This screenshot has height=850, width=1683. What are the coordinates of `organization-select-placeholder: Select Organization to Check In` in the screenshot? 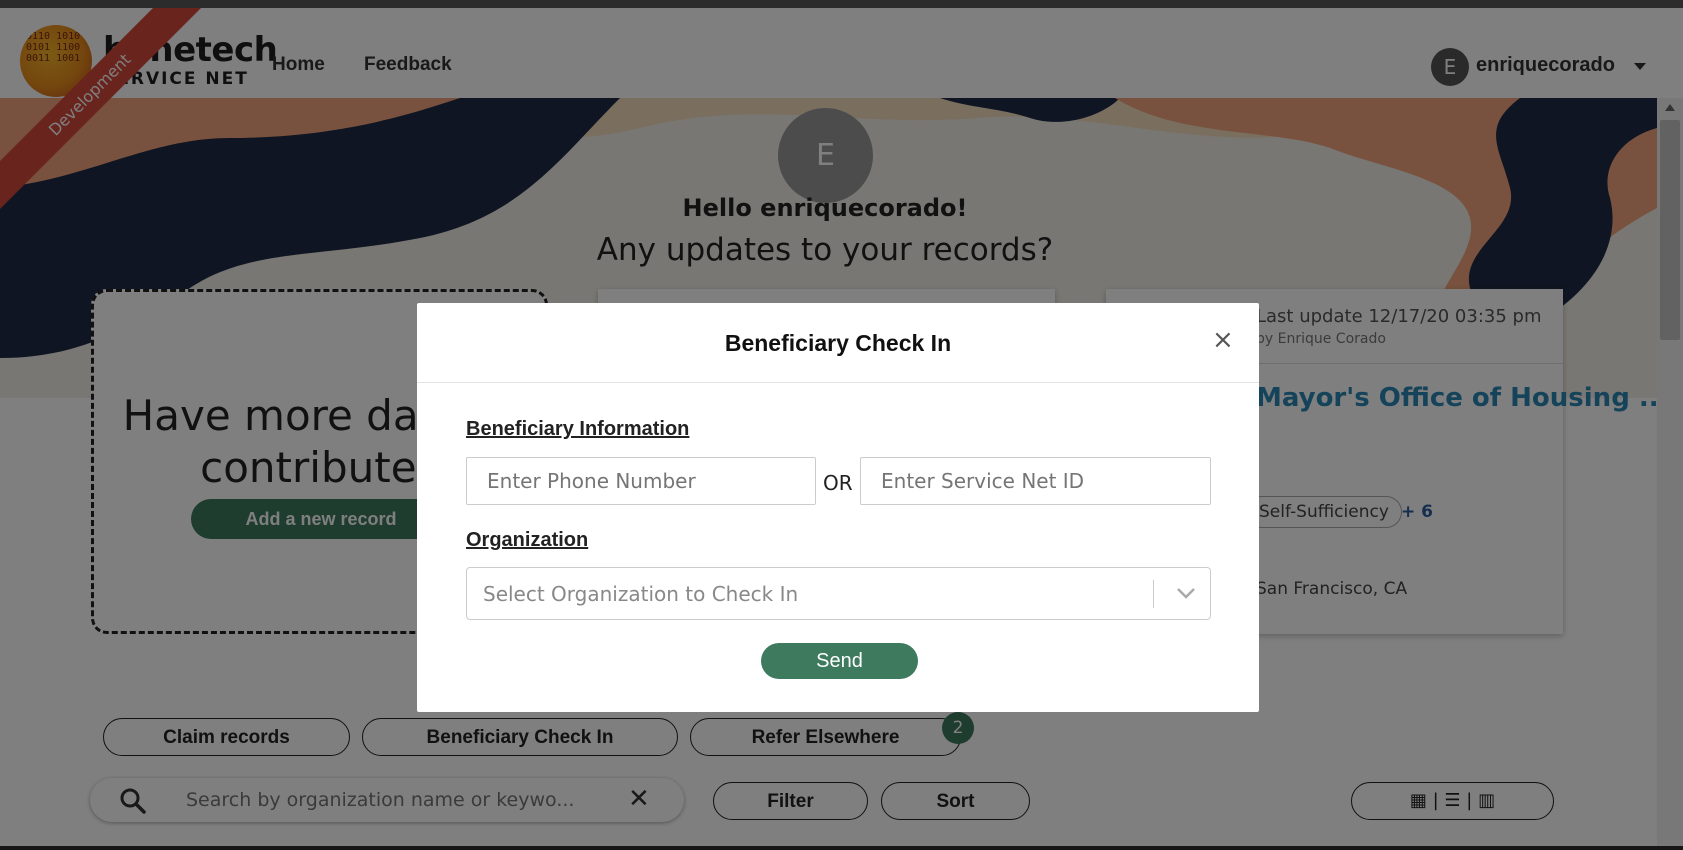 It's located at (641, 594).